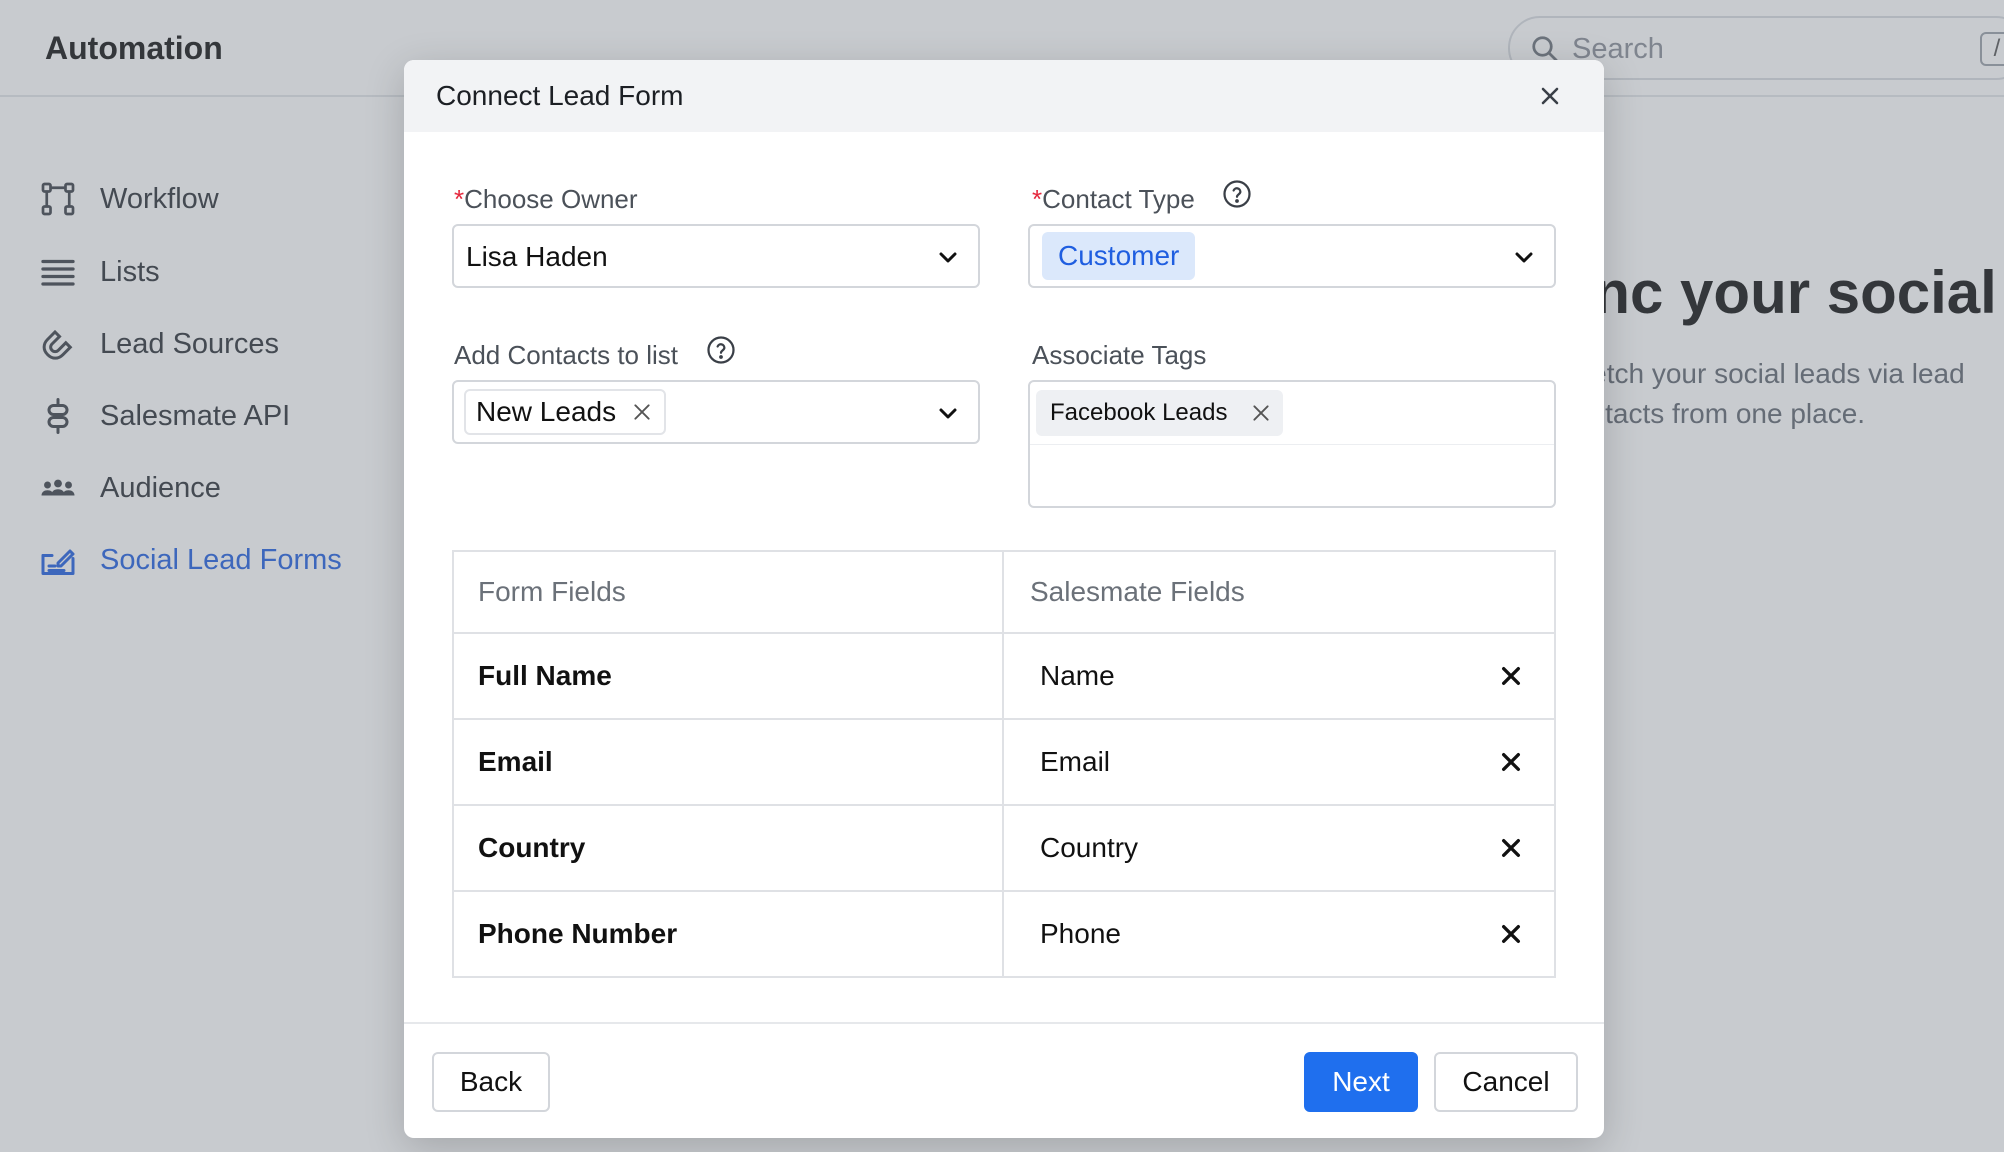 Image resolution: width=2004 pixels, height=1152 pixels. What do you see at coordinates (1089, 847) in the screenshot?
I see `salesmate-field-value: Country` at bounding box center [1089, 847].